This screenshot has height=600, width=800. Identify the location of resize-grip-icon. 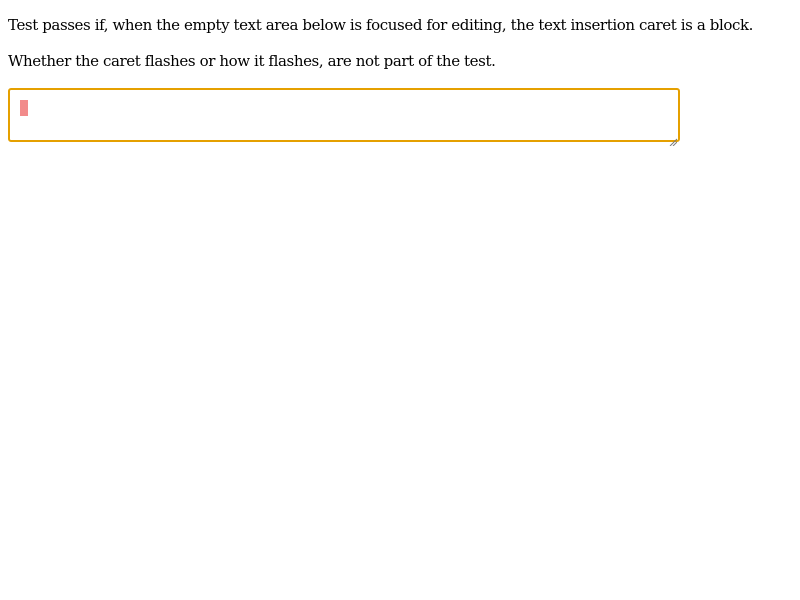
(673, 139).